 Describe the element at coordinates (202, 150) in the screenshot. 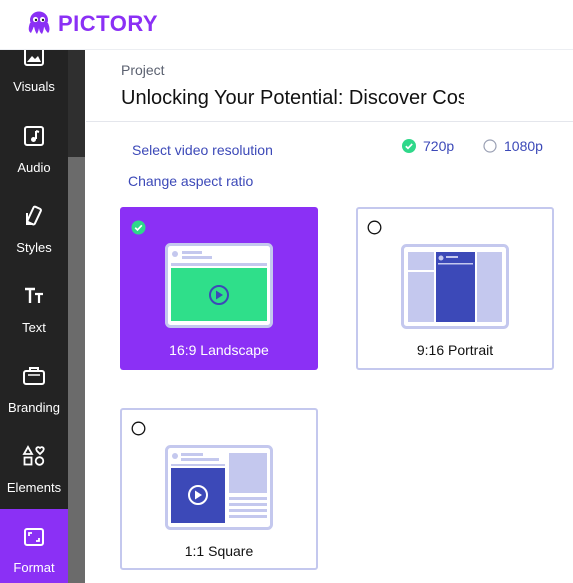

I see `select-resolution-label: Select video resolution` at that location.